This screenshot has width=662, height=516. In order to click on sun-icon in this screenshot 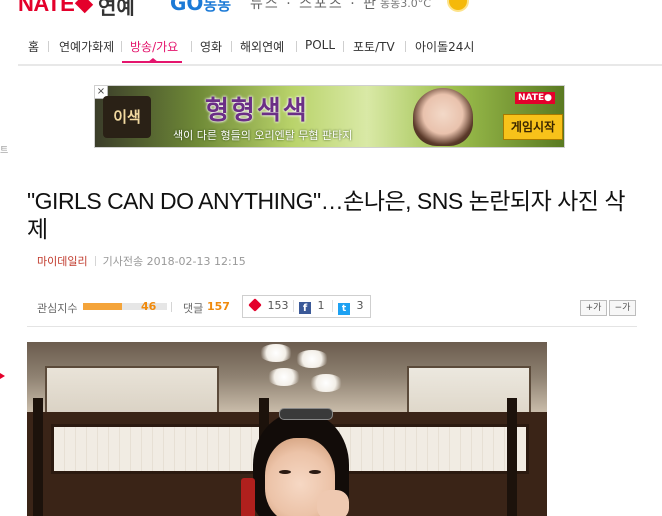, I will do `click(458, 5)`.